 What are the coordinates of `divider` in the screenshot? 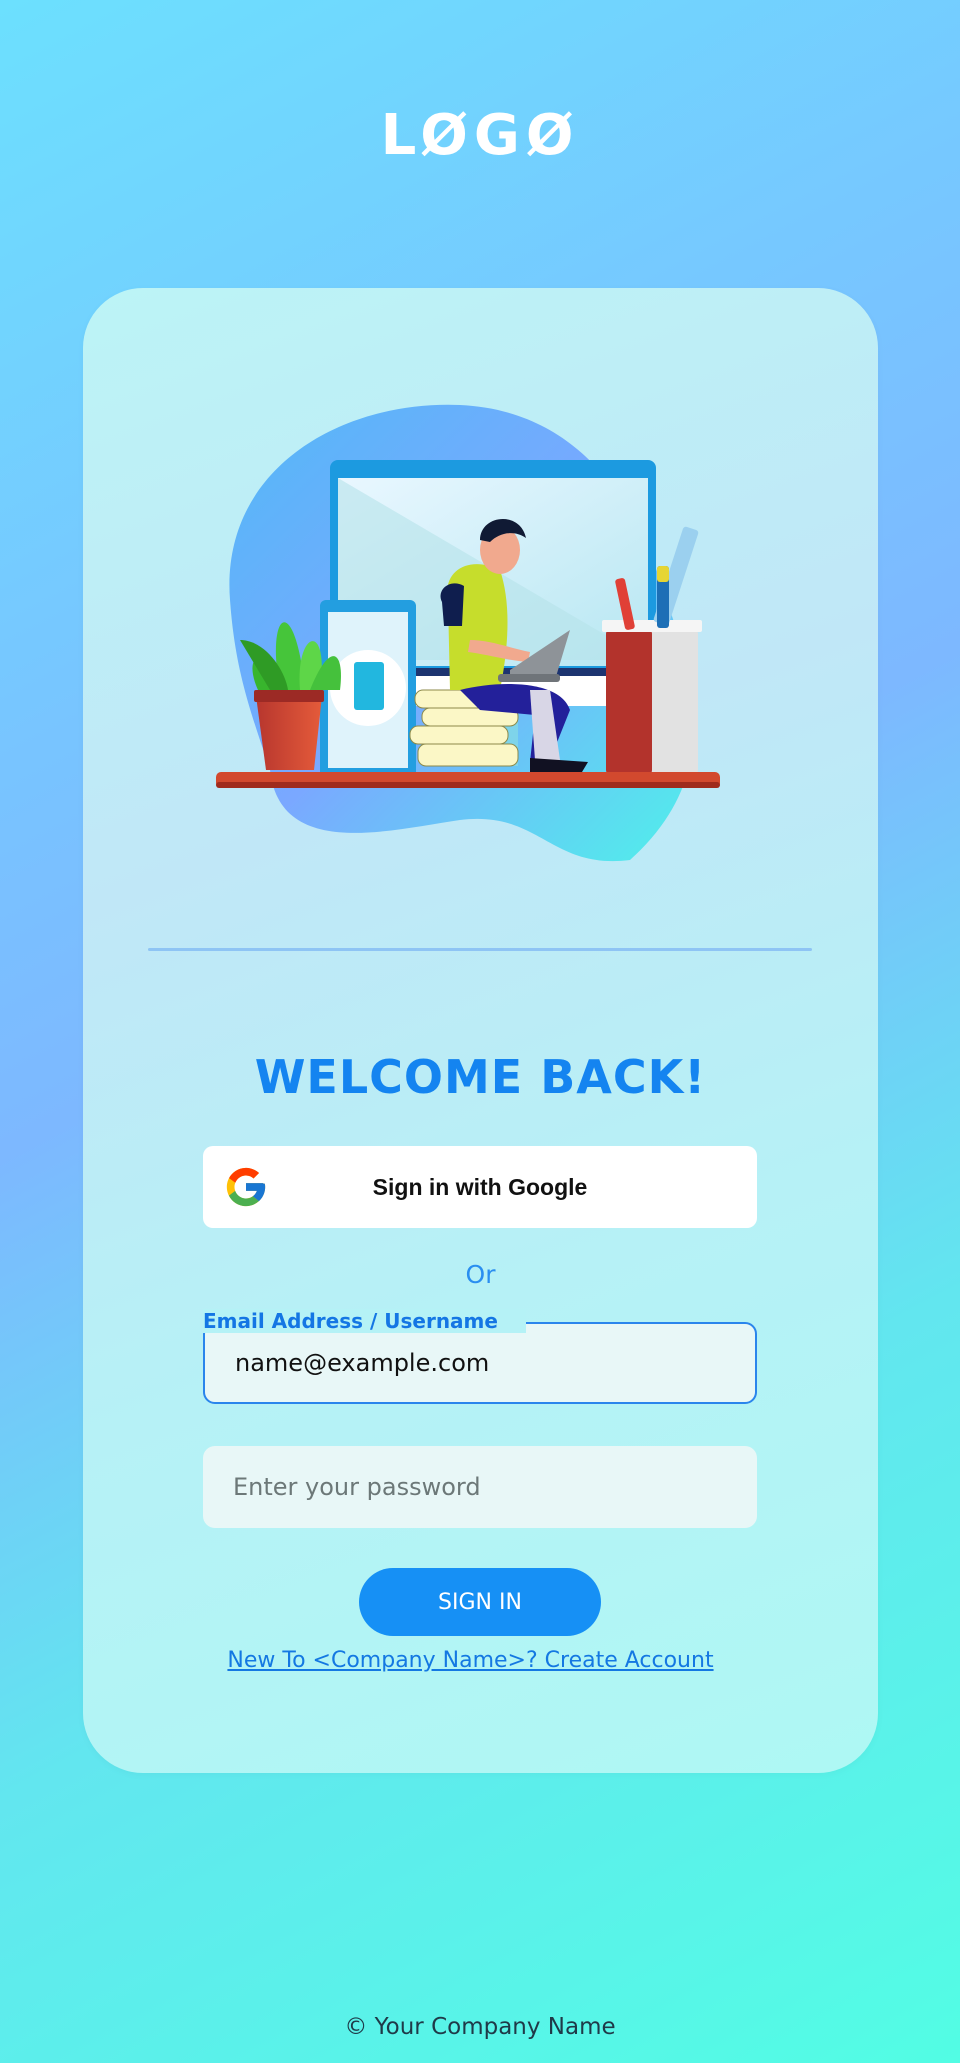 It's located at (480, 949).